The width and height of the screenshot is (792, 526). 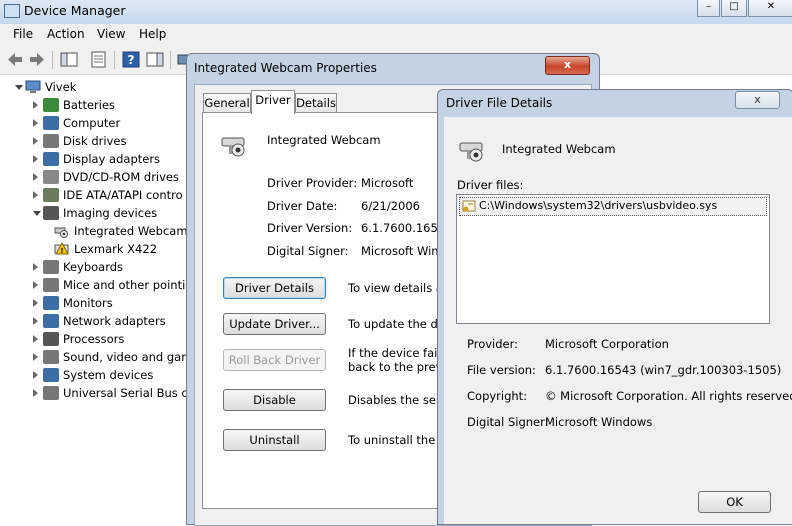 What do you see at coordinates (390, 205) in the screenshot?
I see `field-value: 6/21/2006` at bounding box center [390, 205].